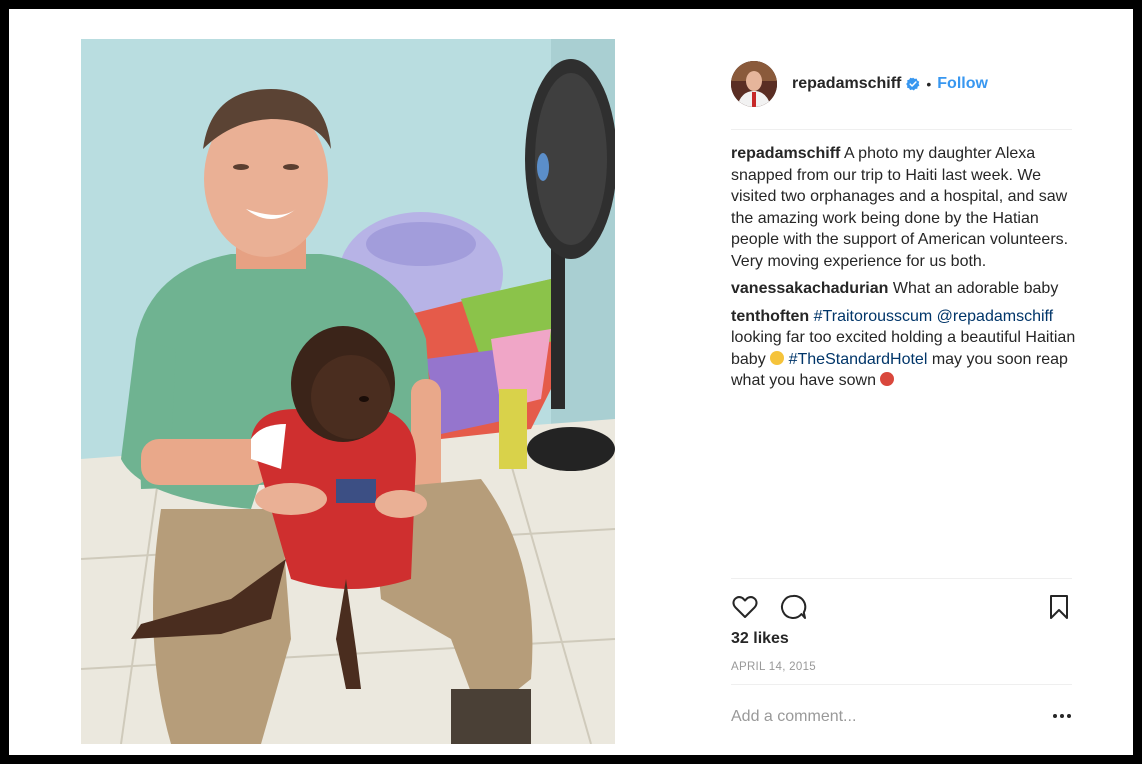  I want to click on hashtag-link: #Traitorousscum, so click(873, 316).